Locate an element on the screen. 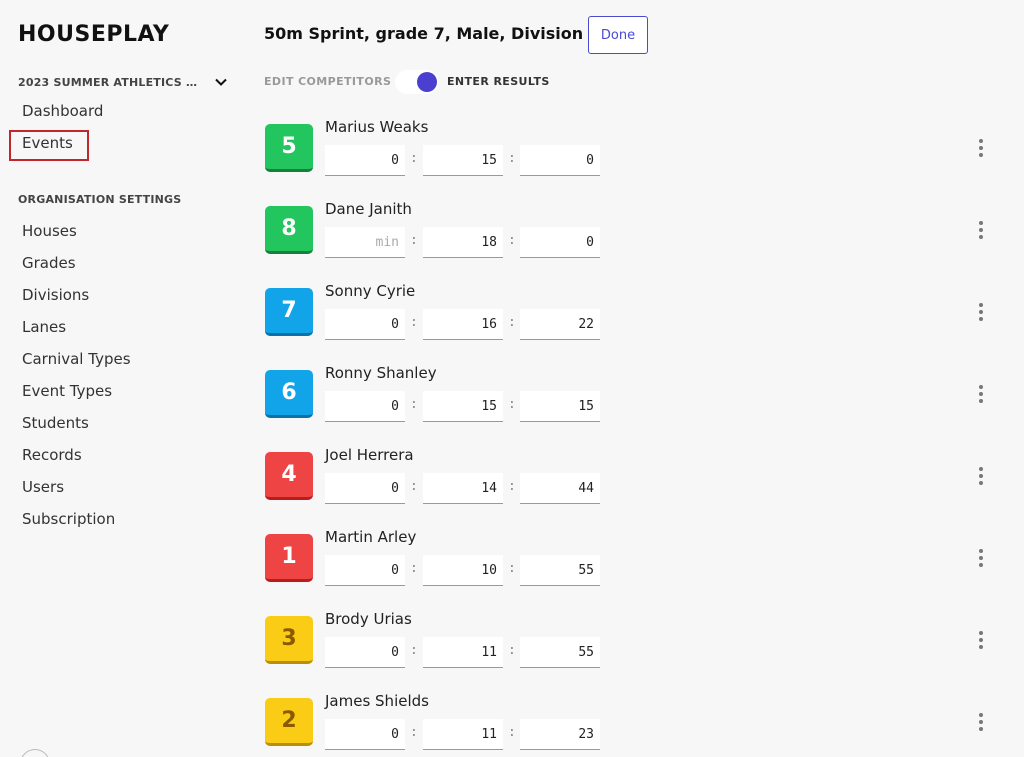  edit-competitors-label: EDIT COMPETITORS is located at coordinates (328, 81).